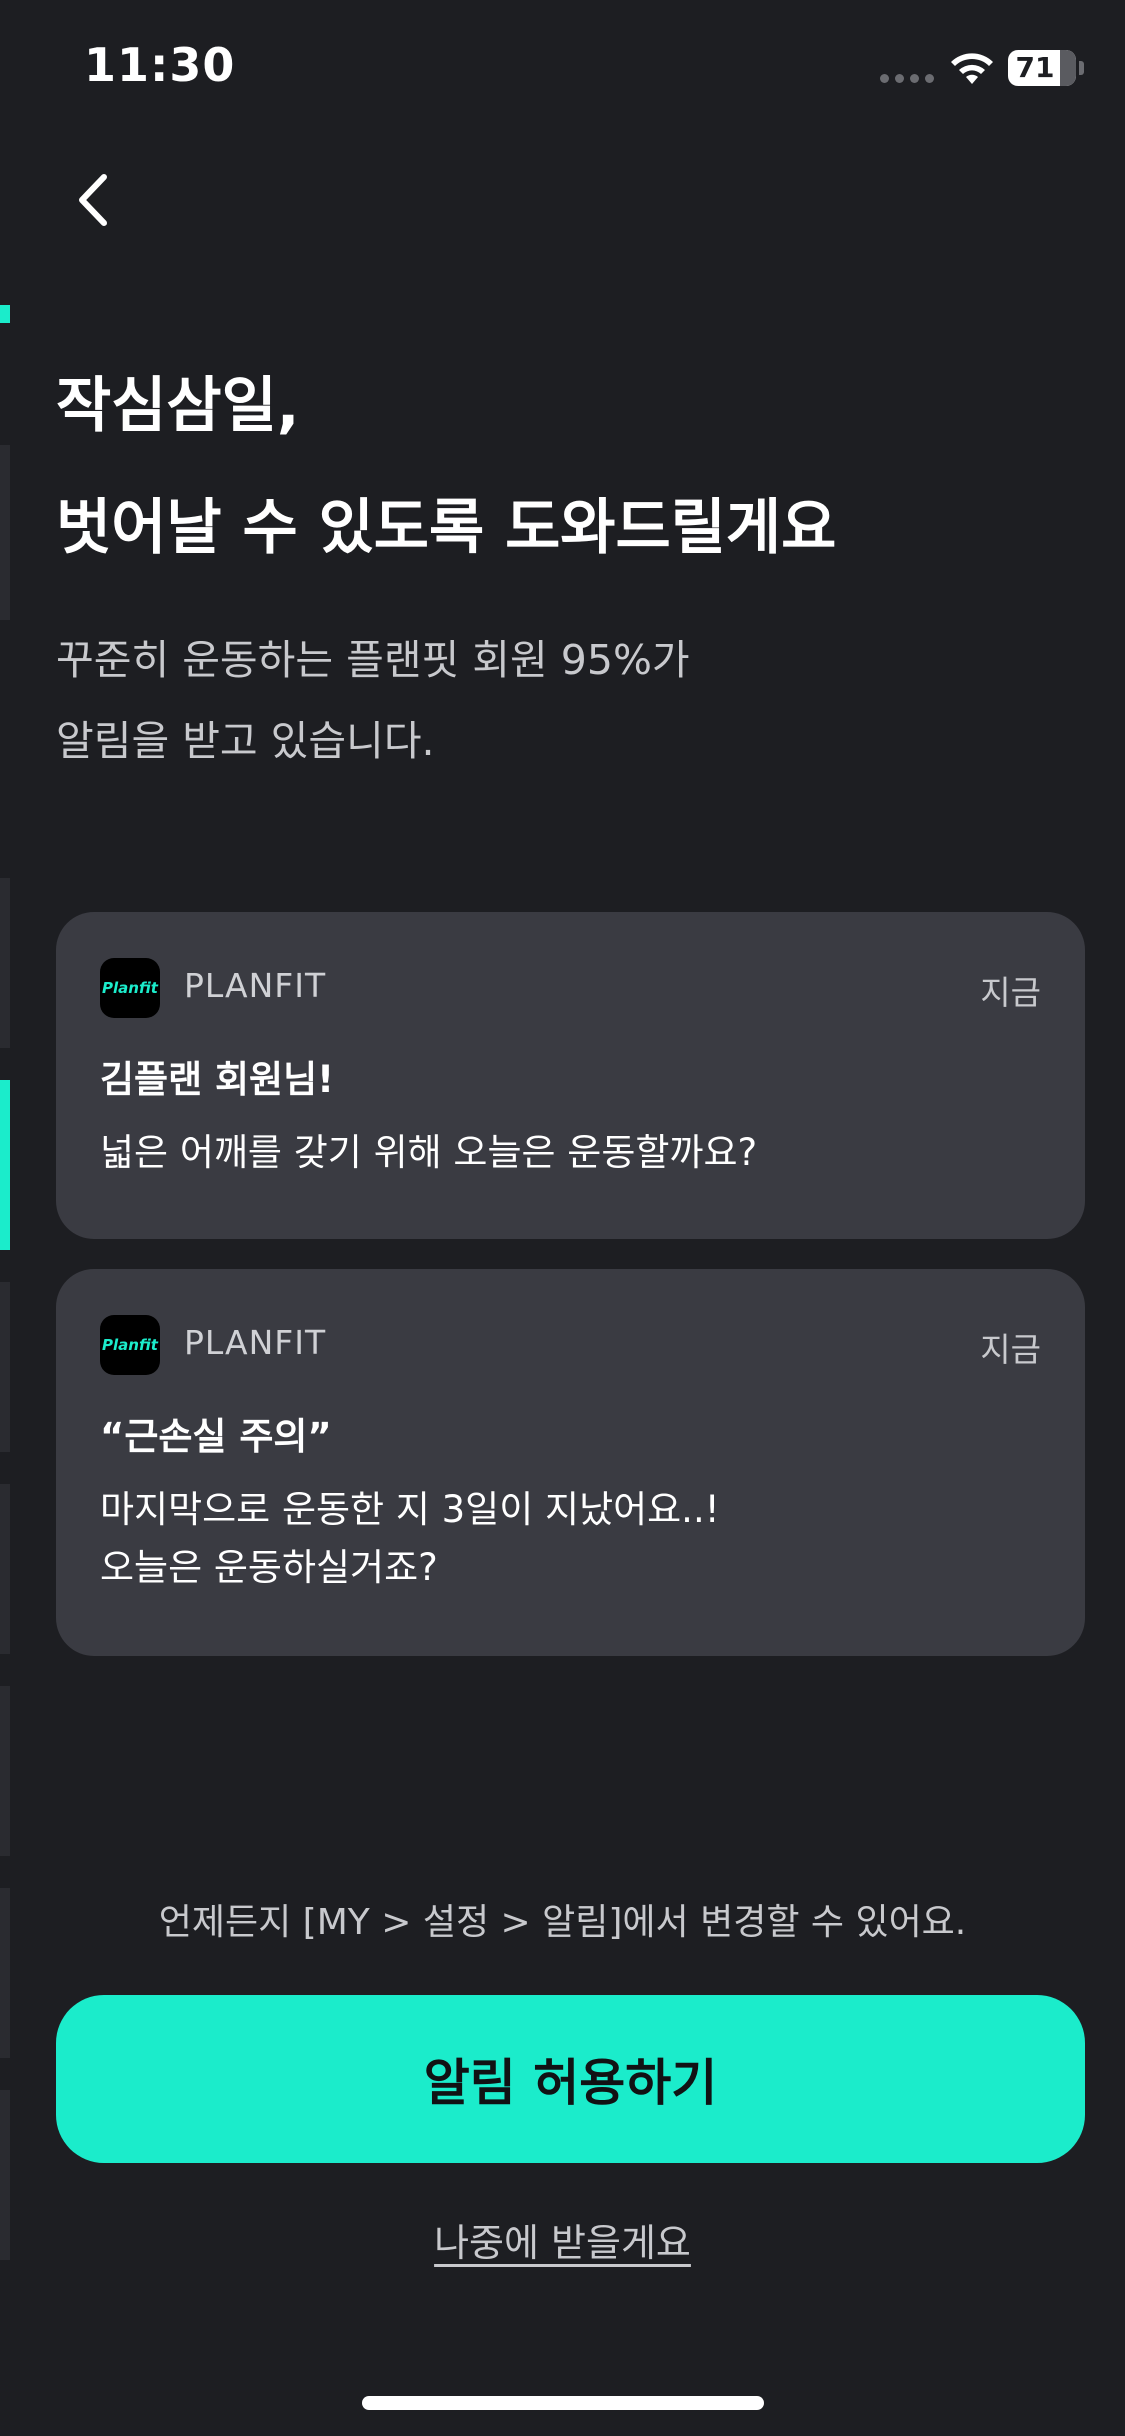 This screenshot has width=1125, height=2436. I want to click on back-button, so click(100, 200).